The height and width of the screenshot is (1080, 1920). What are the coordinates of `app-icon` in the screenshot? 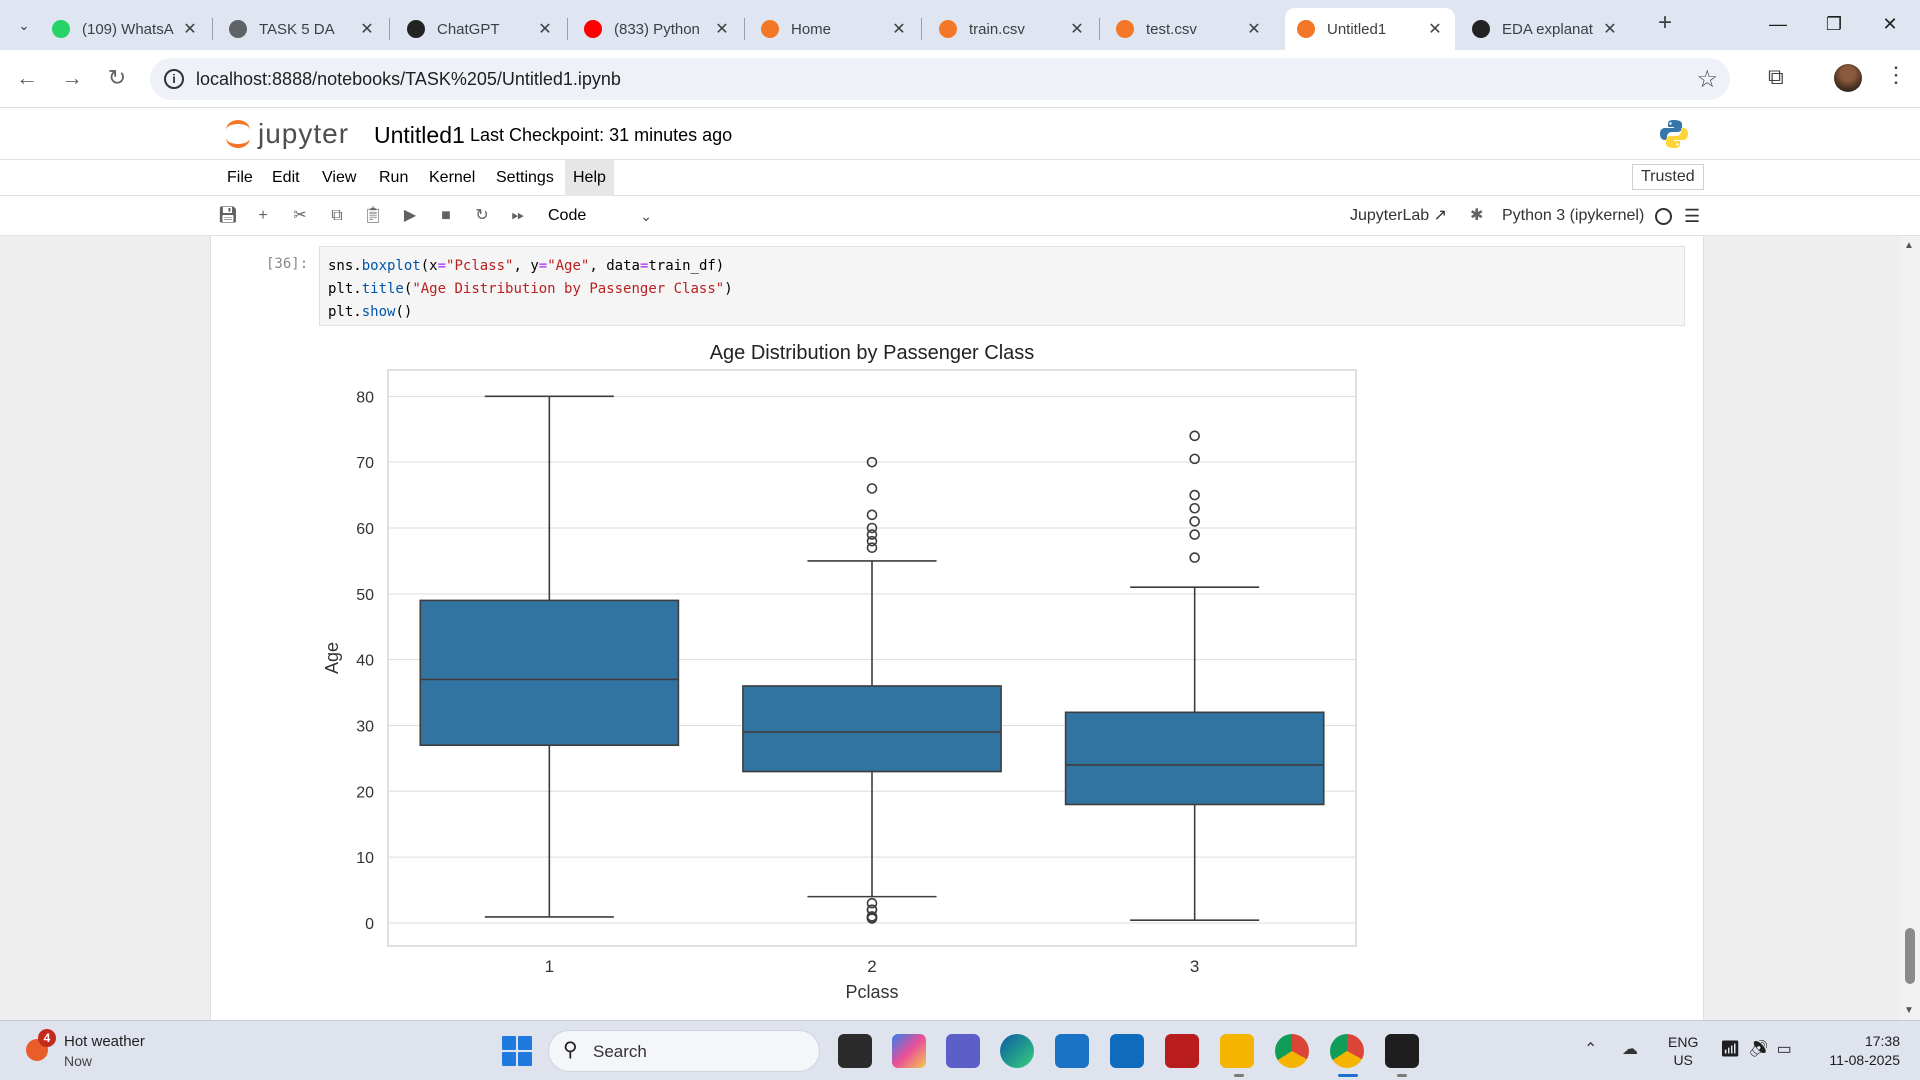 It's located at (1182, 1051).